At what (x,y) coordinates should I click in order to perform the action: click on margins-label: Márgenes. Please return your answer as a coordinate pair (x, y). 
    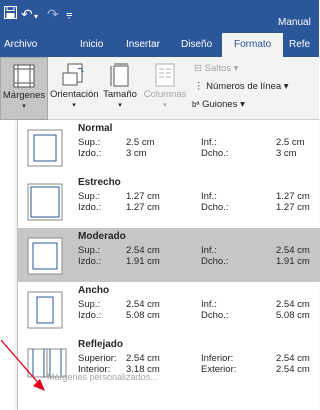
    Looking at the image, I should click on (24, 95).